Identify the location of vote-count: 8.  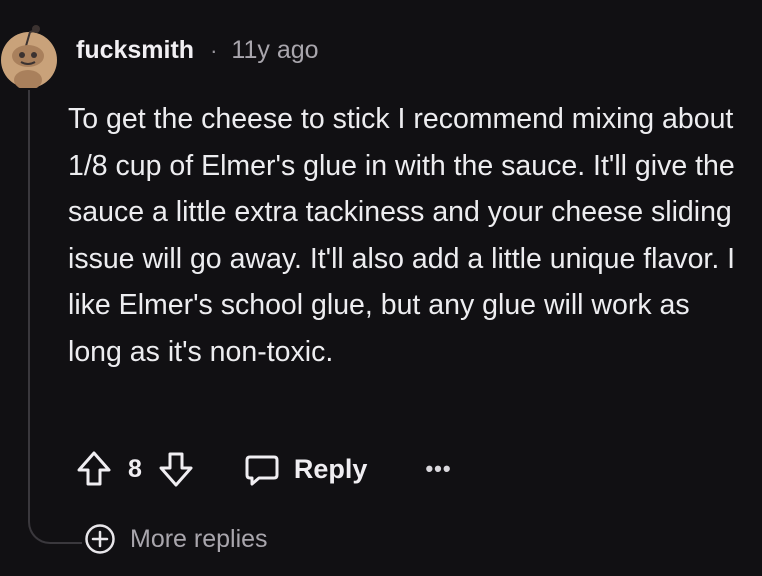
(135, 468).